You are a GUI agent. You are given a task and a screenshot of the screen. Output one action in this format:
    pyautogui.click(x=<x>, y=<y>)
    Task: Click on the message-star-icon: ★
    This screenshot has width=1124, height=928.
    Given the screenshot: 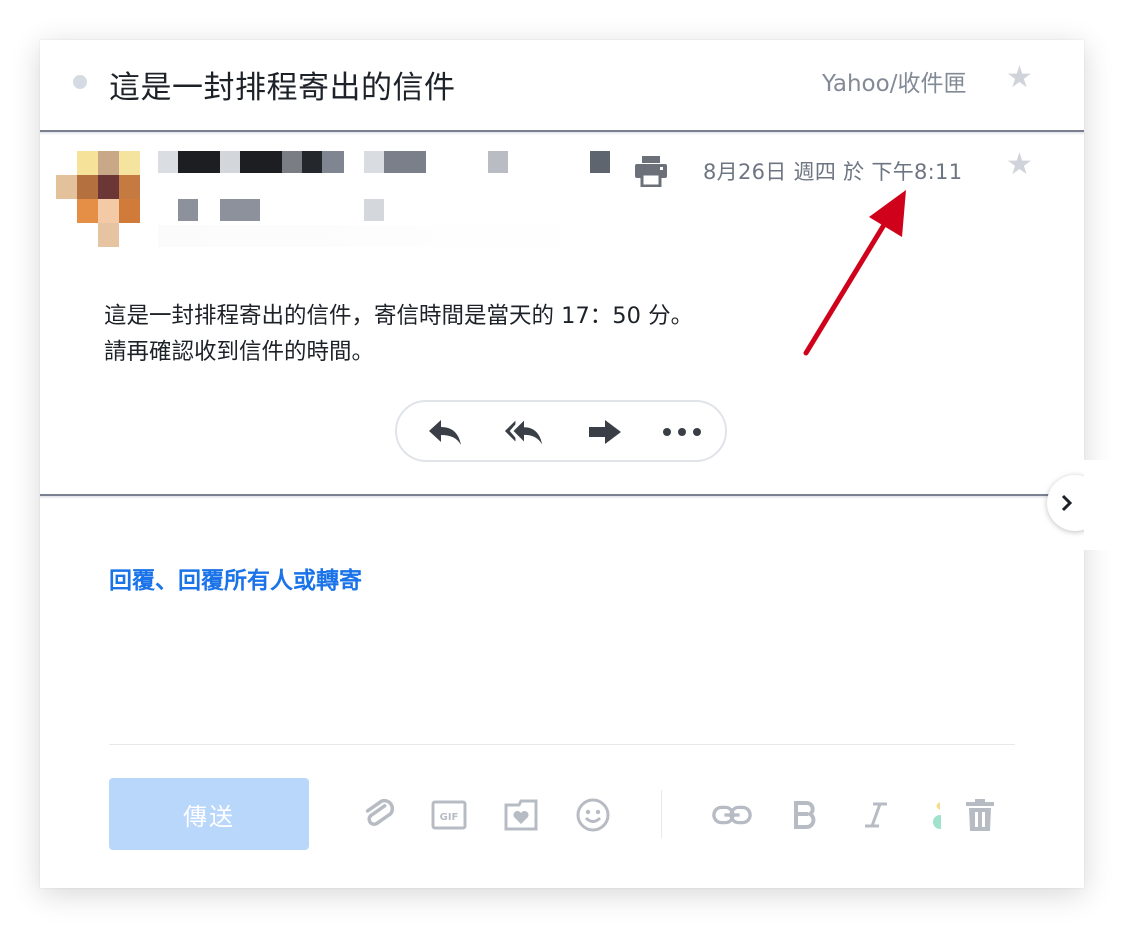 What is the action you would take?
    pyautogui.click(x=1019, y=165)
    